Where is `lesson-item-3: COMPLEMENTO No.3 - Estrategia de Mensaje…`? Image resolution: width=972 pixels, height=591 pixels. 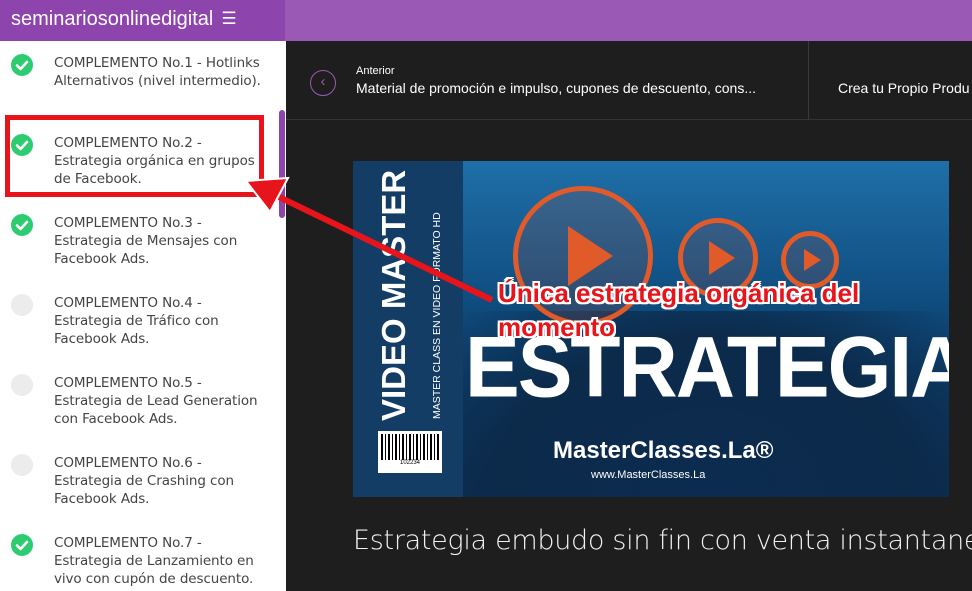 lesson-item-3: COMPLEMENTO No.3 - Estrategia de Mensaje… is located at coordinates (139, 241).